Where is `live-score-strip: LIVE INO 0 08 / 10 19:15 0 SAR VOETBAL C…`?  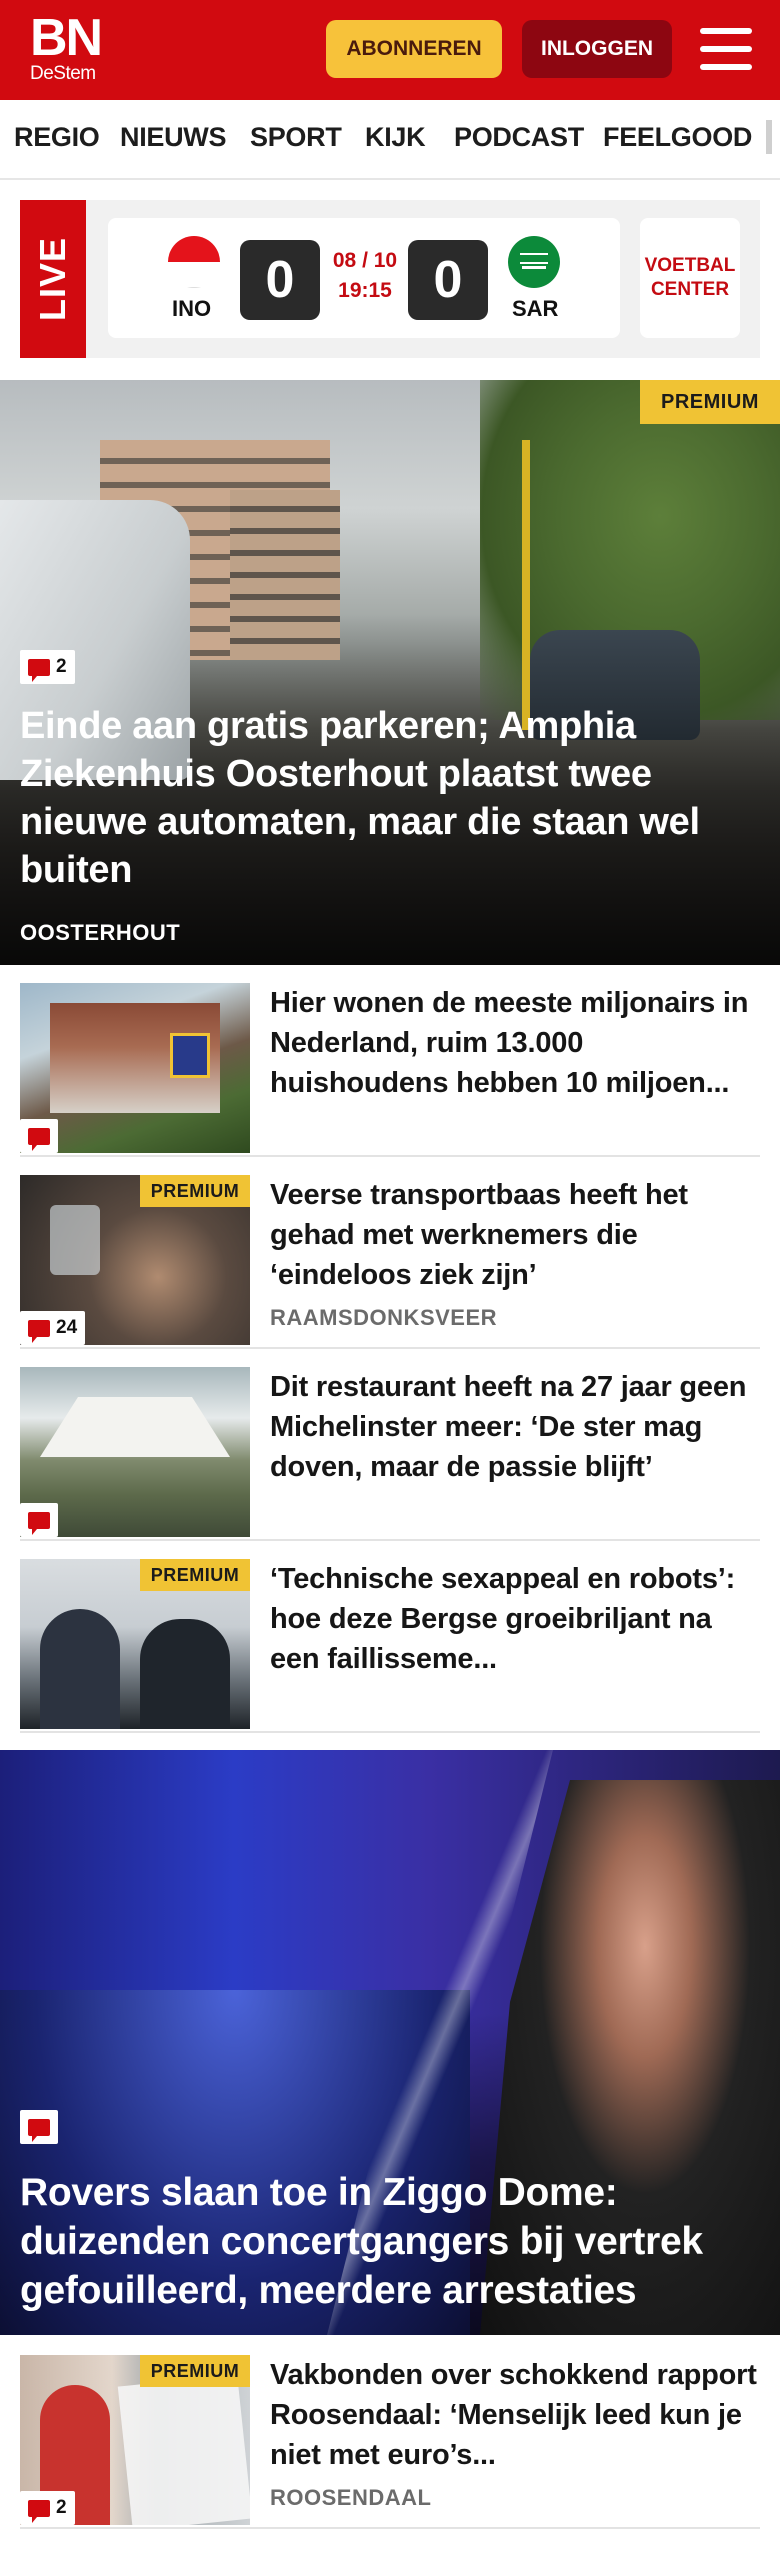 live-score-strip: LIVE INO 0 08 / 10 19:15 0 SAR VOETBAL C… is located at coordinates (390, 279).